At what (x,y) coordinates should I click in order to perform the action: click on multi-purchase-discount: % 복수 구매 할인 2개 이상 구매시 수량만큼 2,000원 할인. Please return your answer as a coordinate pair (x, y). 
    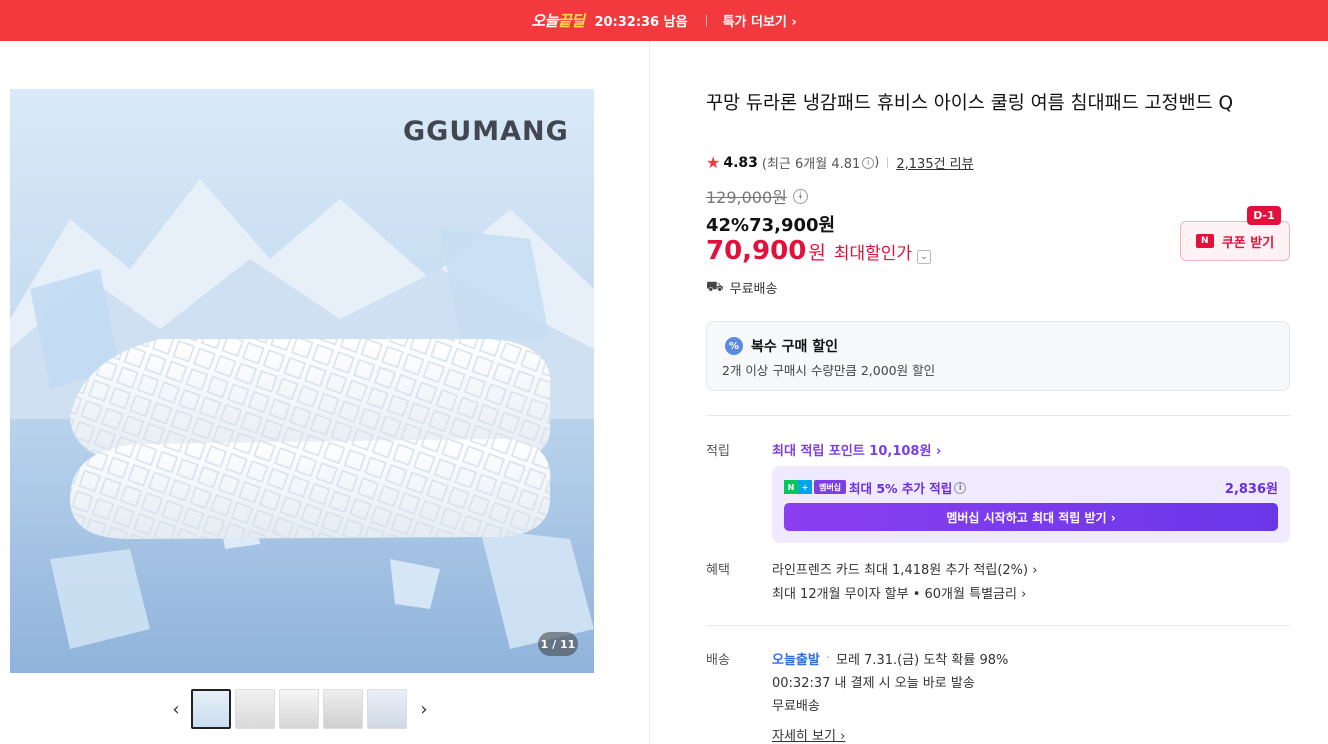
    Looking at the image, I should click on (998, 356).